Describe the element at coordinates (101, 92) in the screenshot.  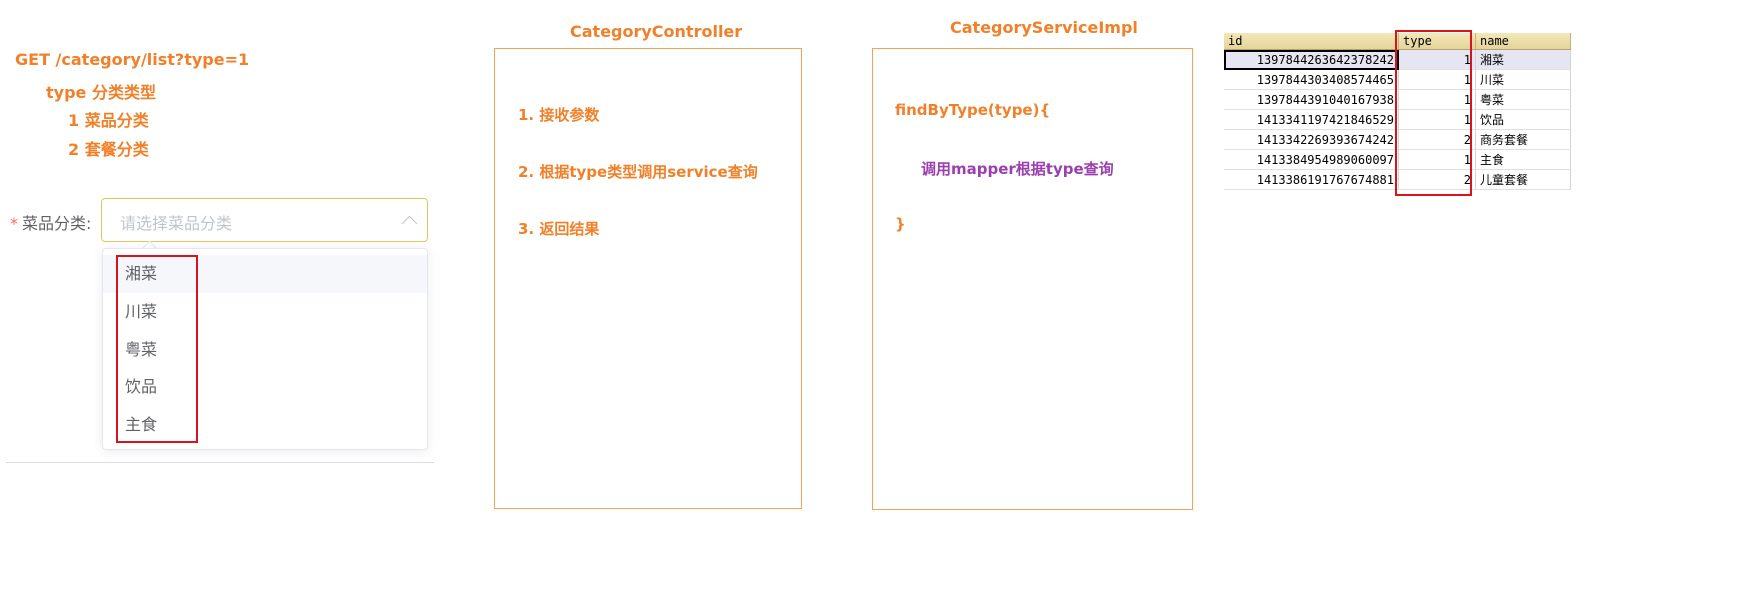
I see `api-param: type 分类类型` at that location.